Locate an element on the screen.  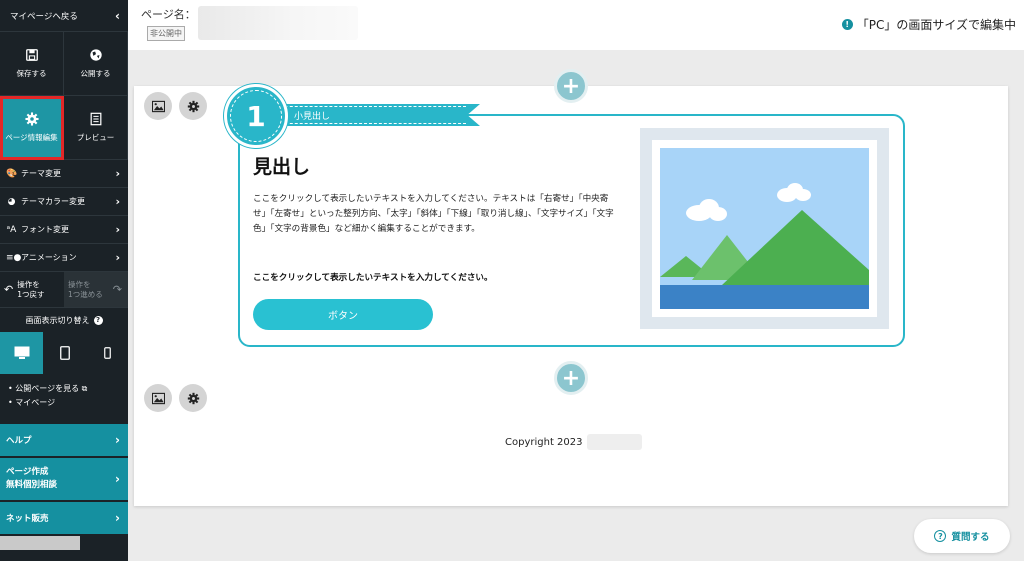
sidebar-item-theme-color: ◕ テーマカラー変更 › is located at coordinates (64, 202).